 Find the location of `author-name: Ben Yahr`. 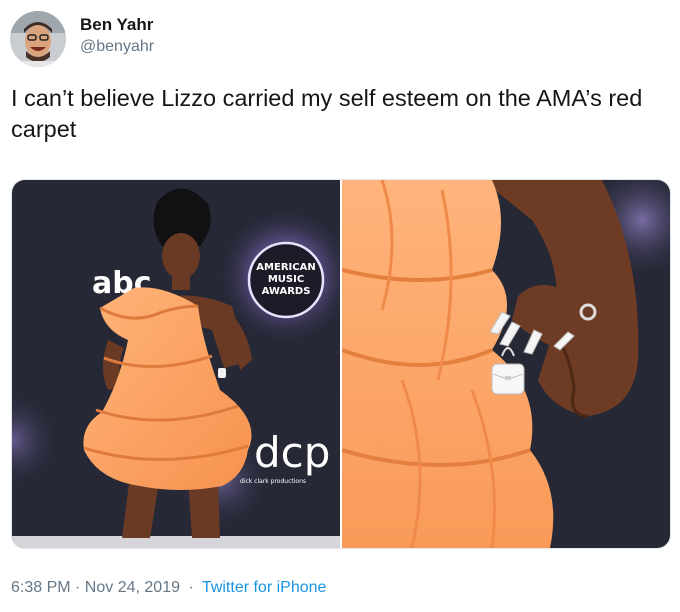

author-name: Ben Yahr is located at coordinates (116, 25).